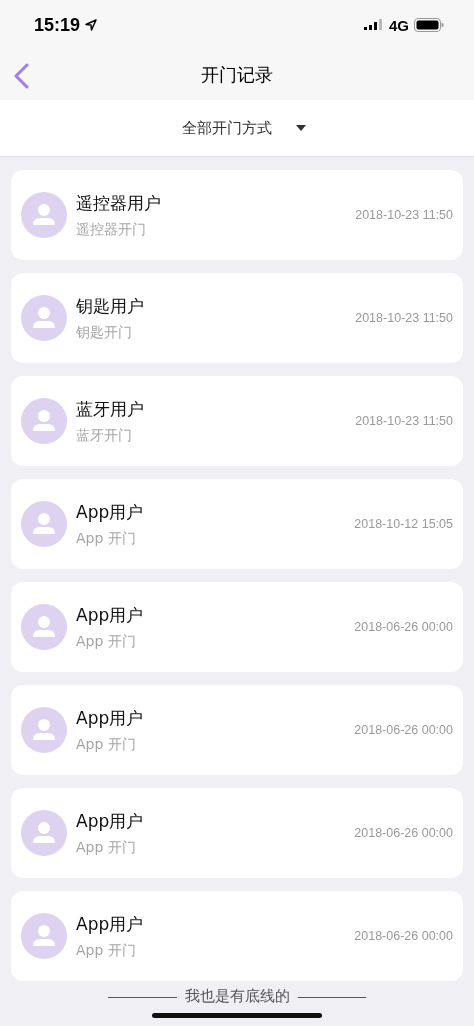 Image resolution: width=474 pixels, height=1026 pixels. What do you see at coordinates (244, 128) in the screenshot?
I see `filter-dropdown: 全部开门方式` at bounding box center [244, 128].